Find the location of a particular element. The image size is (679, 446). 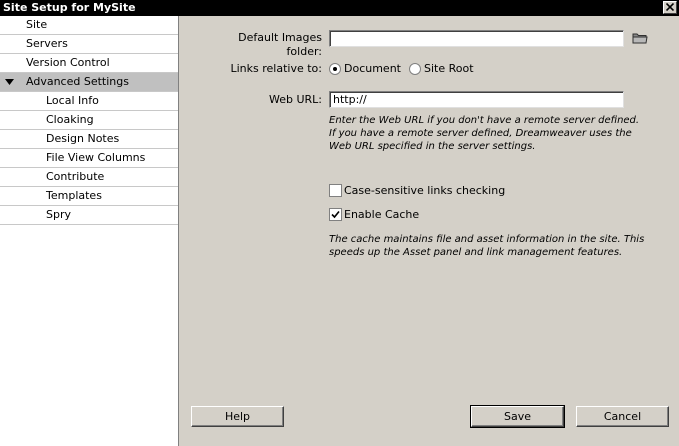

sidebar-item-cloaking: Cloaking is located at coordinates (89, 120).